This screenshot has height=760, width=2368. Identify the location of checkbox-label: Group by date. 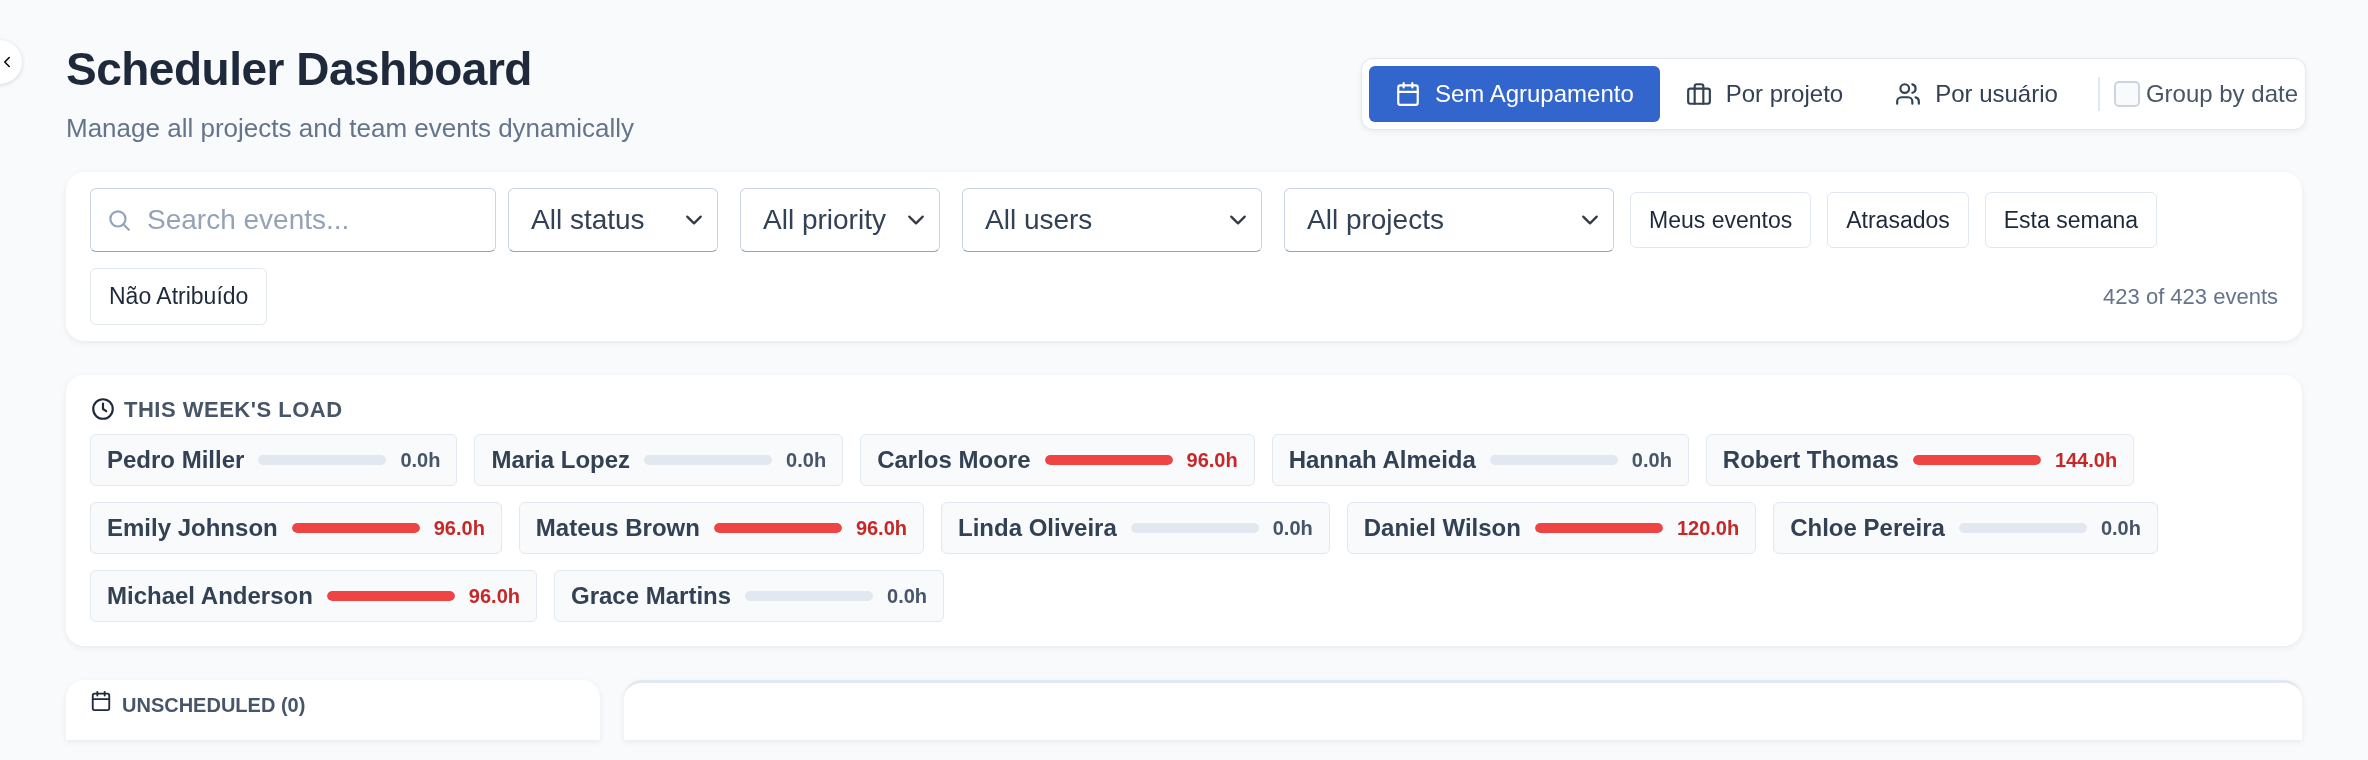
(2221, 94).